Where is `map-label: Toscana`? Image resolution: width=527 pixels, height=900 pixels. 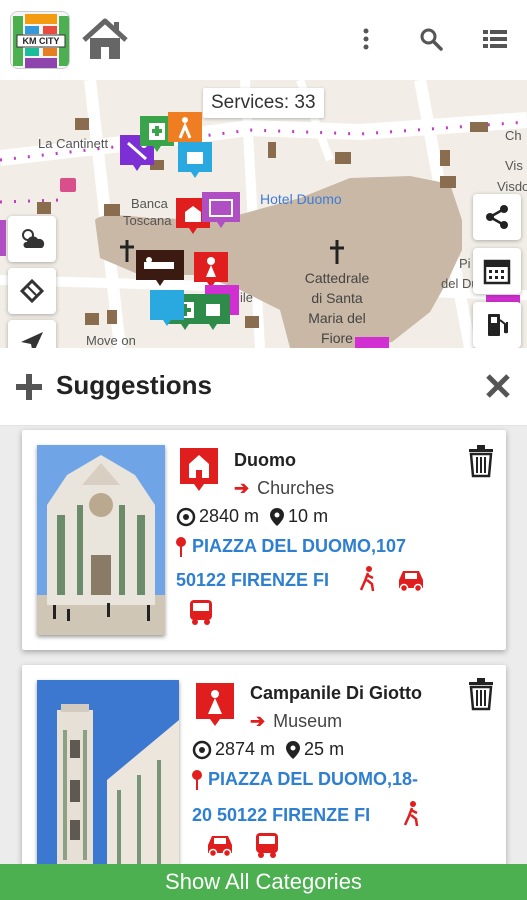 map-label: Toscana is located at coordinates (147, 220).